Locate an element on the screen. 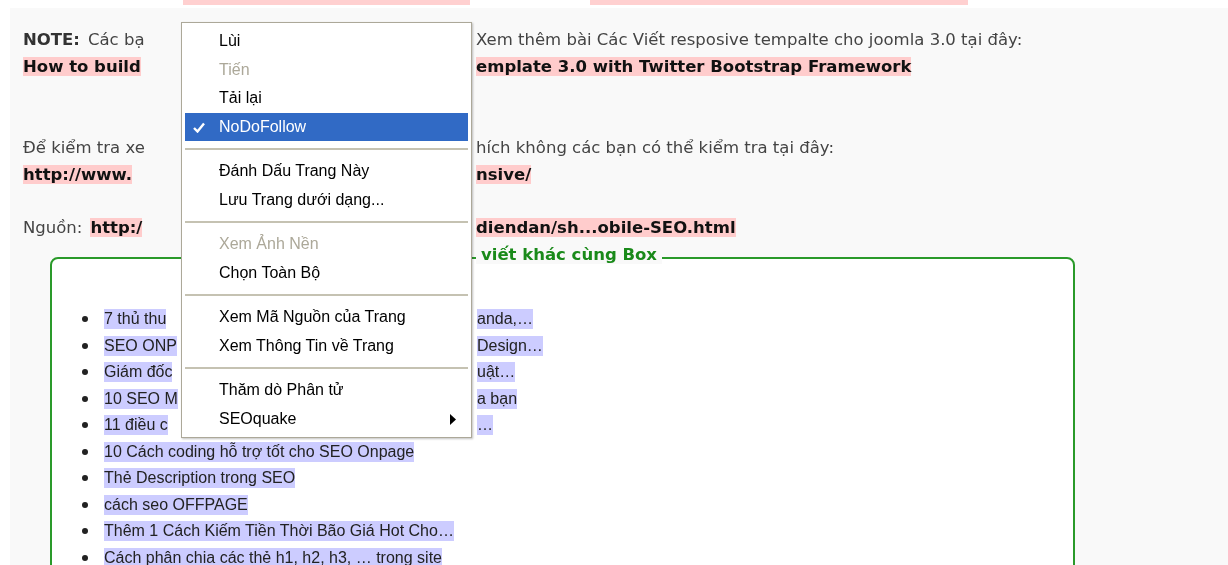 The width and height of the screenshot is (1228, 565). paragraph-text: Để kiểm tra xe is located at coordinates (84, 147).